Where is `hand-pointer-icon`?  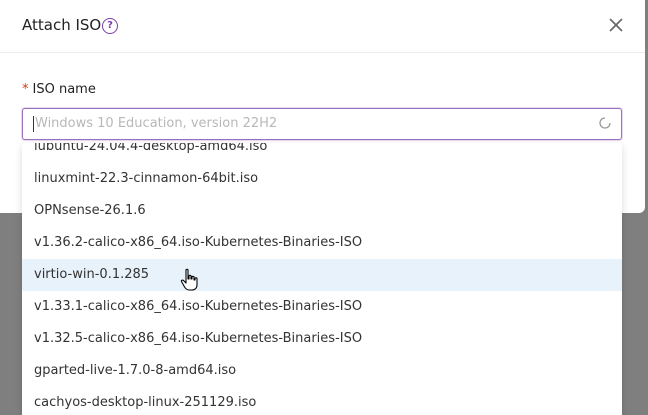
hand-pointer-icon is located at coordinates (189, 279).